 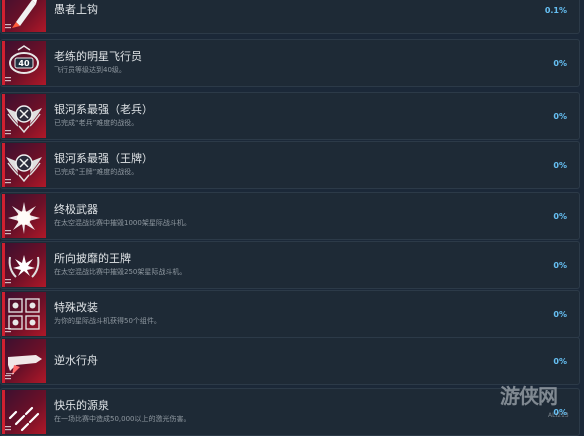 I want to click on achievement-title: 逆水行舟, so click(x=76, y=360).